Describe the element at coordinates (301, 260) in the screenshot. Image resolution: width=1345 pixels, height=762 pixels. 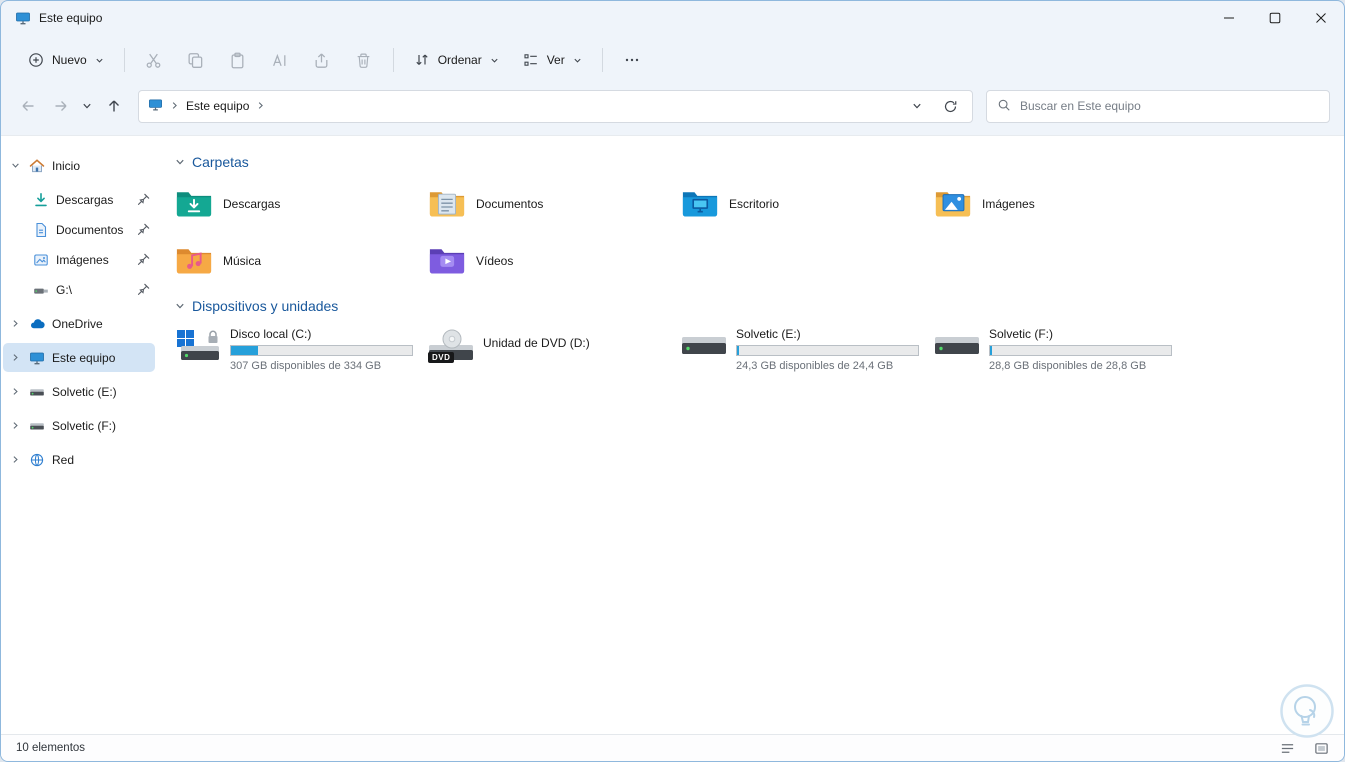
I see `folder-tile-musica: Música` at that location.